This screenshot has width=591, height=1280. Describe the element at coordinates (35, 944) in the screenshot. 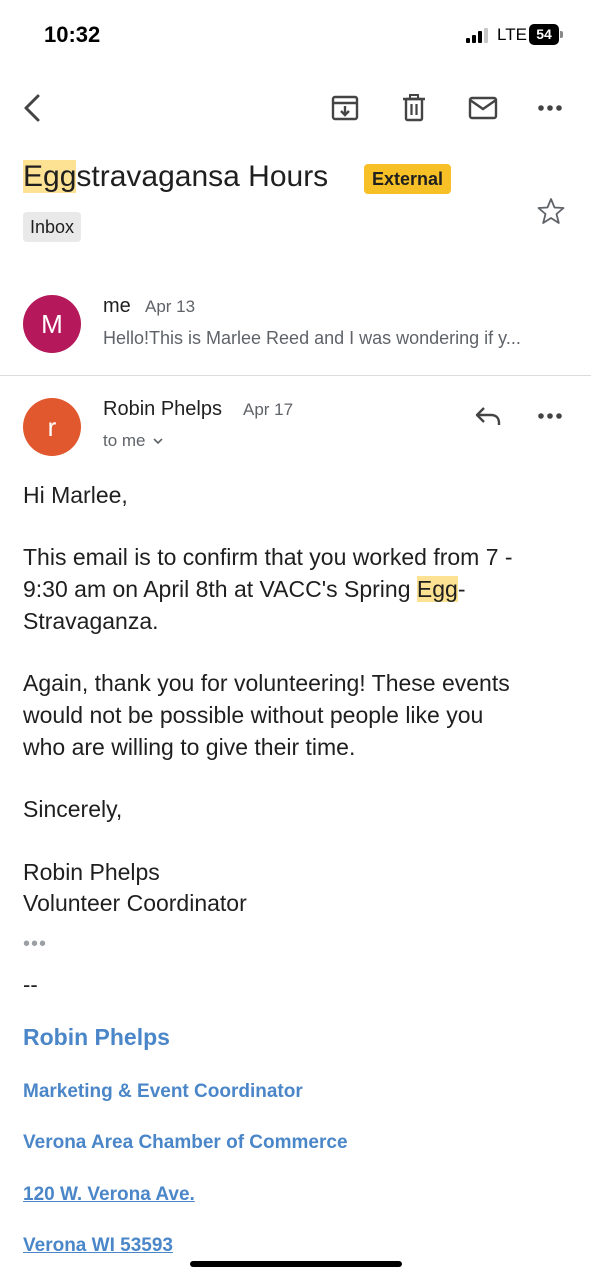

I see `show-trimmed-content-button: •••` at that location.